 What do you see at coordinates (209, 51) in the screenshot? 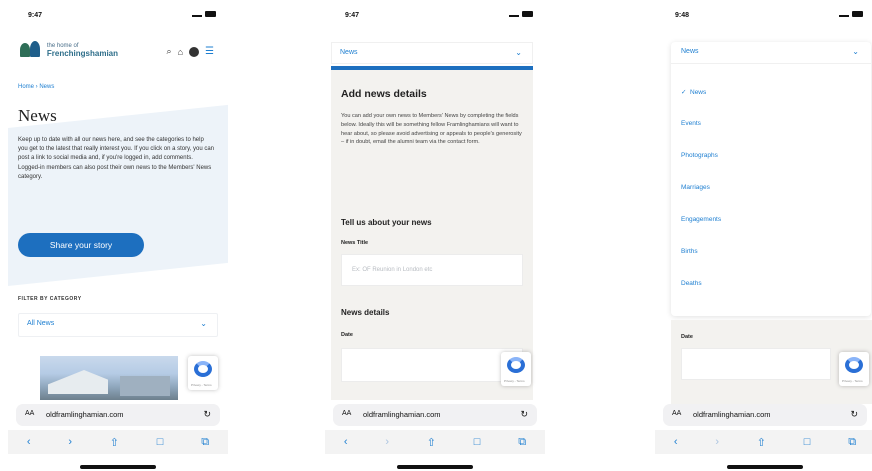
I see `menu-icon: ☰` at bounding box center [209, 51].